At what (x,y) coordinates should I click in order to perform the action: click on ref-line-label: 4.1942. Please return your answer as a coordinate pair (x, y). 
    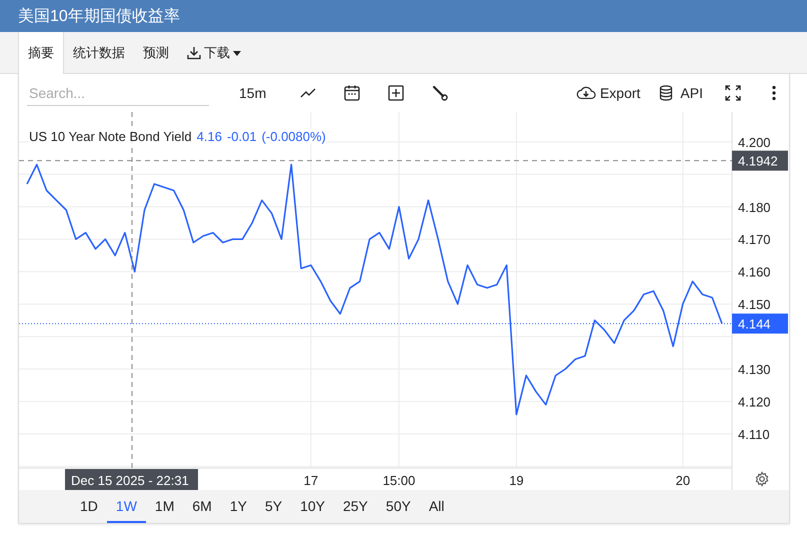
    Looking at the image, I should click on (758, 161).